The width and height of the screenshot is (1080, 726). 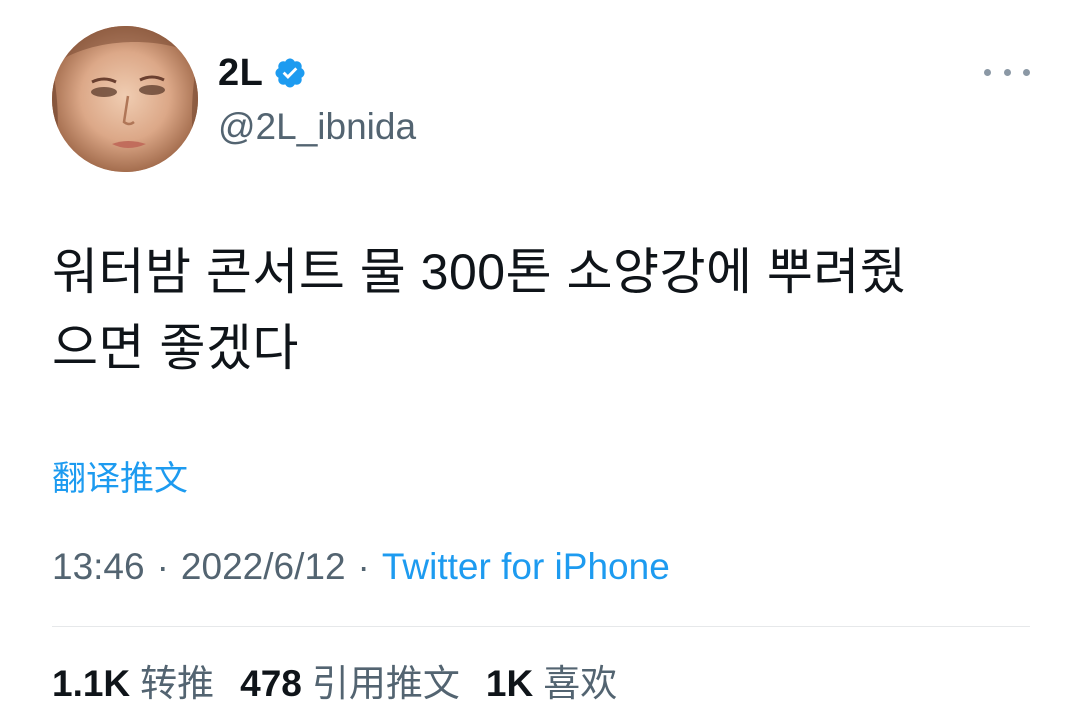 I want to click on display-name: 2L, so click(x=240, y=73).